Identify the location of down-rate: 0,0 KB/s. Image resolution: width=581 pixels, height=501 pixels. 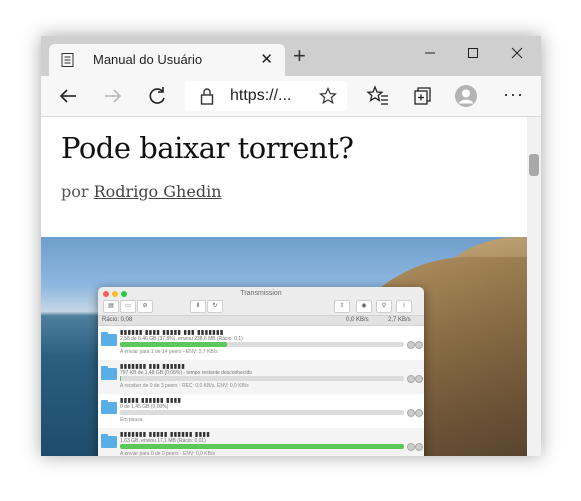
(357, 320).